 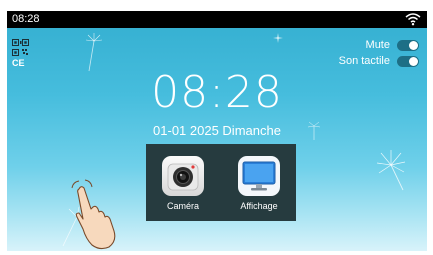 I want to click on camera-icon, so click(x=183, y=177).